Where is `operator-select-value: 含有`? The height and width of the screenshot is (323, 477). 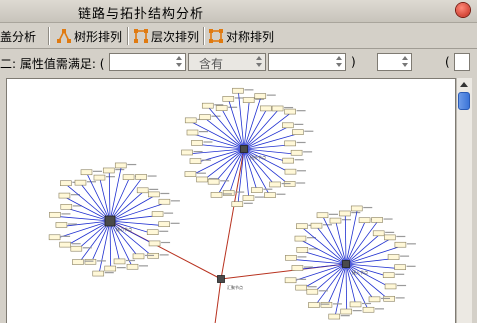 operator-select-value: 含有 is located at coordinates (211, 64).